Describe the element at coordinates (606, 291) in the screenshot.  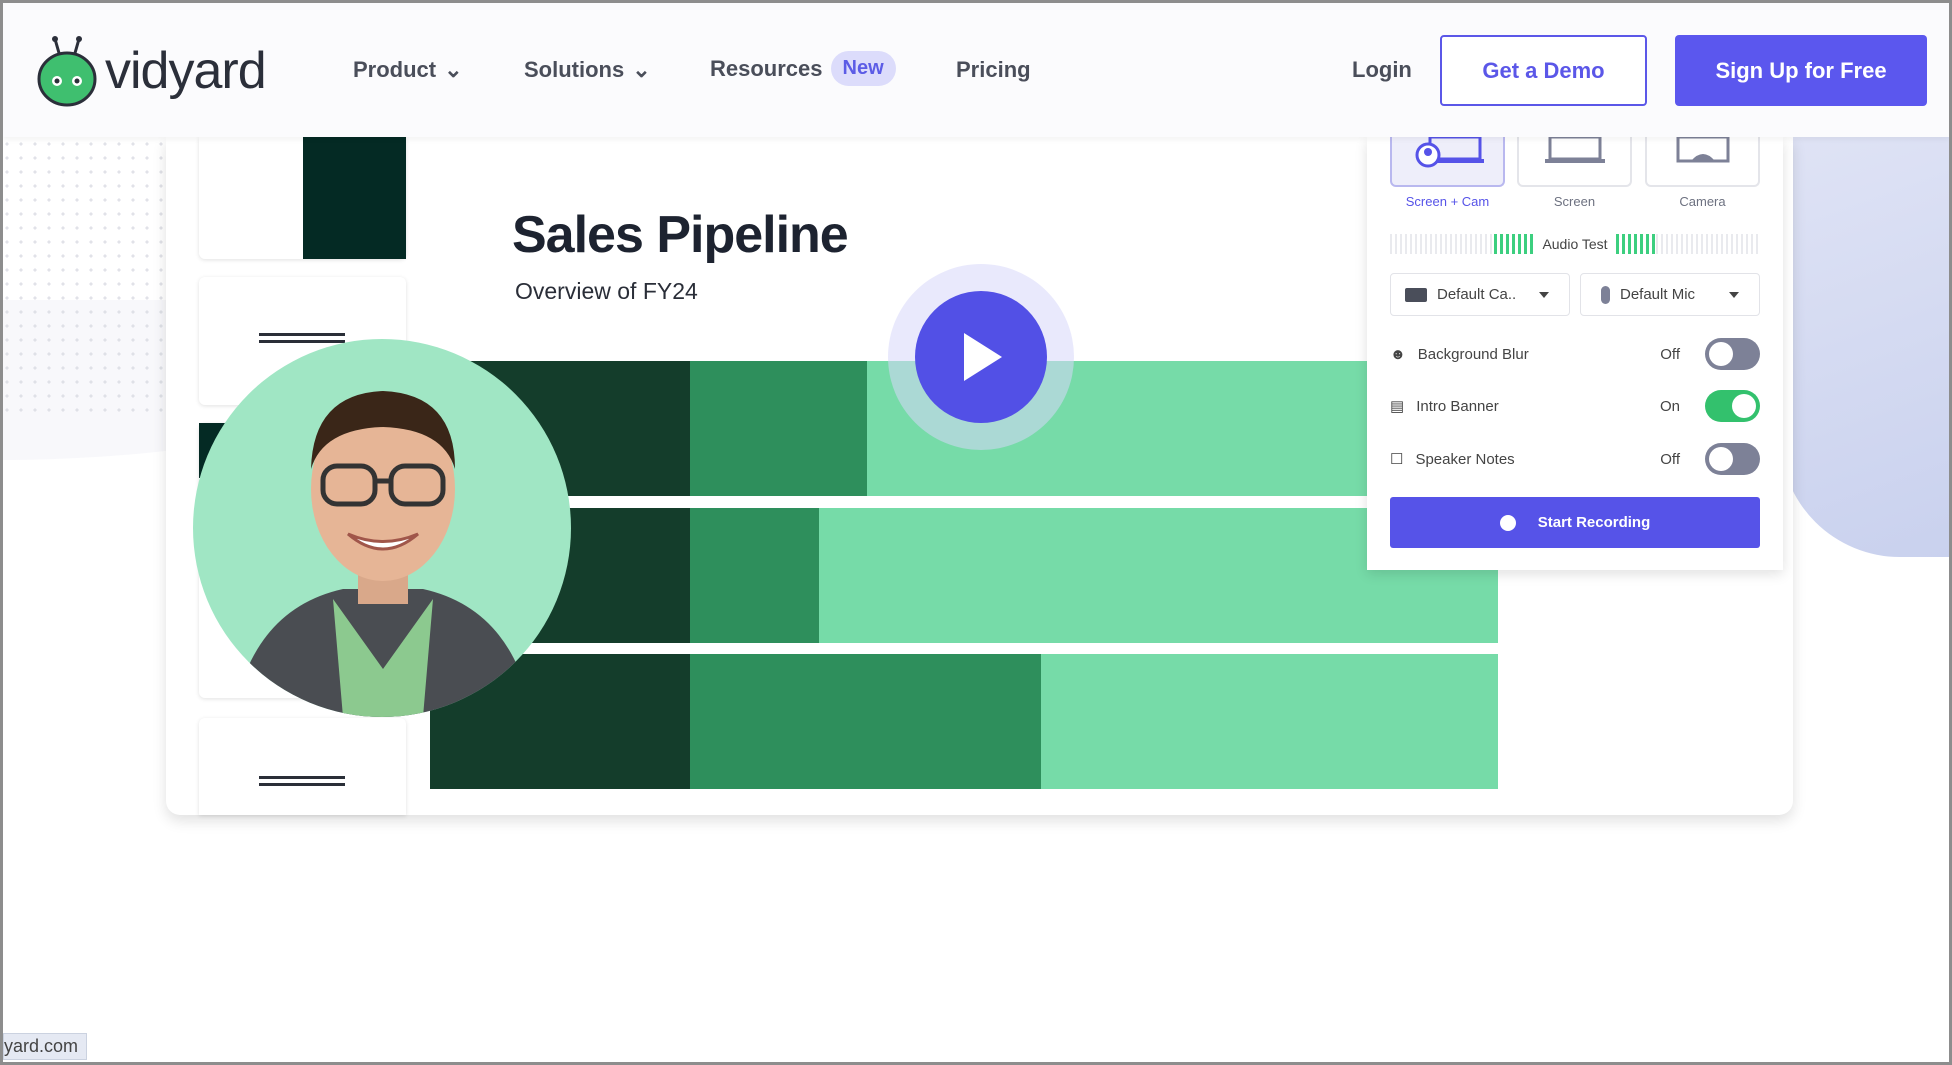
I see `slide-subtitle: Overview of FY24` at that location.